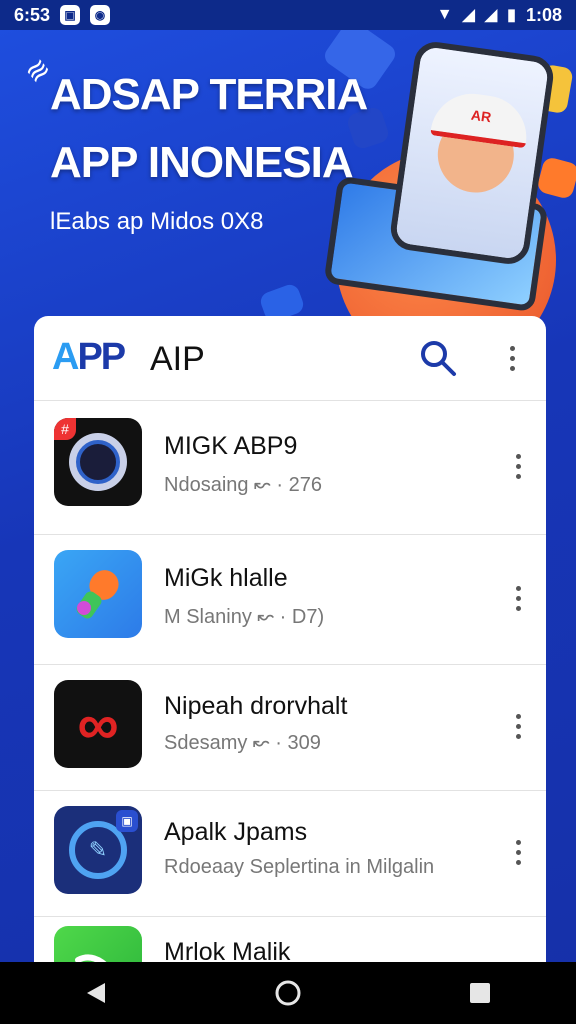 The image size is (576, 1024). I want to click on list-item: MiGk hlalle M Slaniny ↜ · D7), so click(290, 599).